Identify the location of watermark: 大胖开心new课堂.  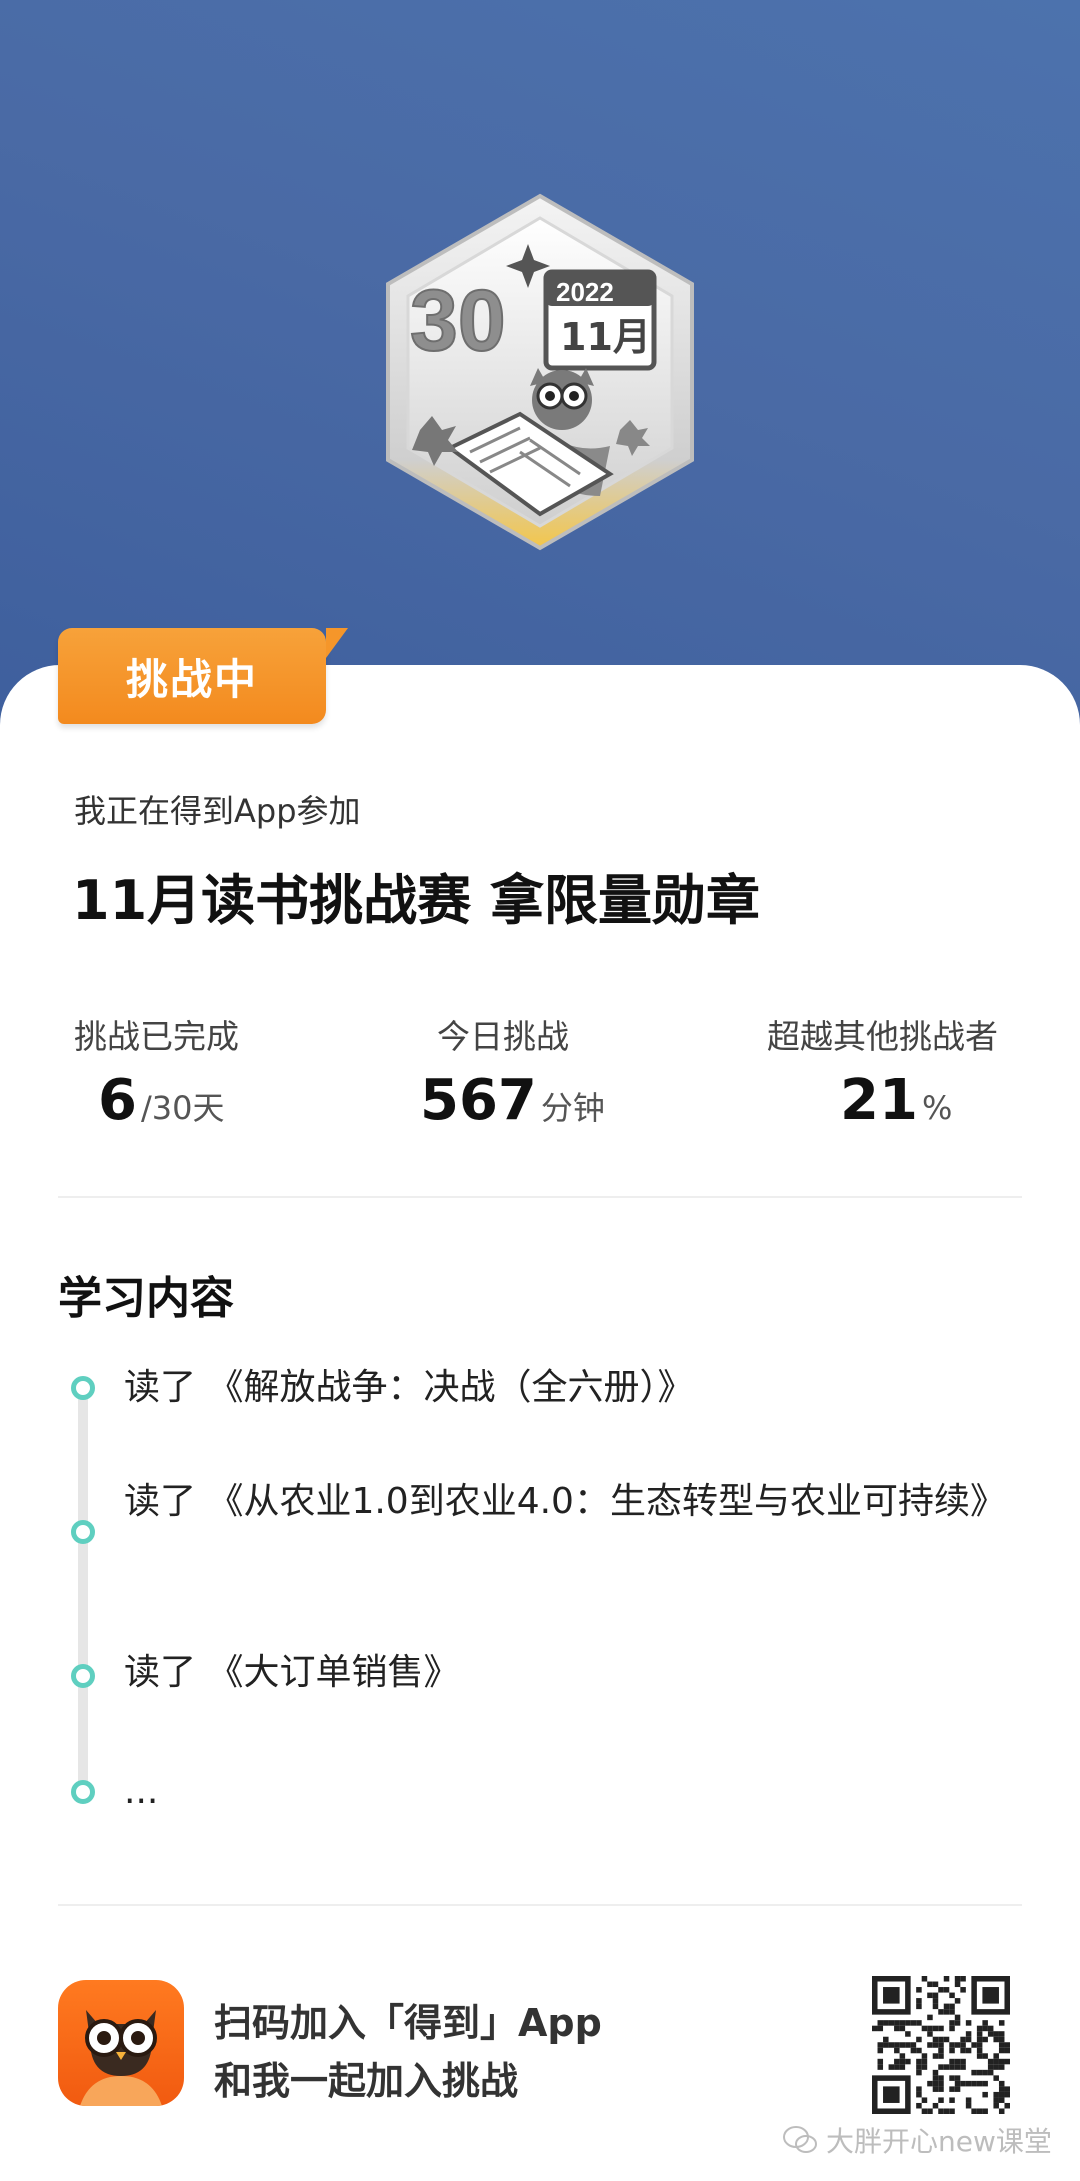
(917, 2140).